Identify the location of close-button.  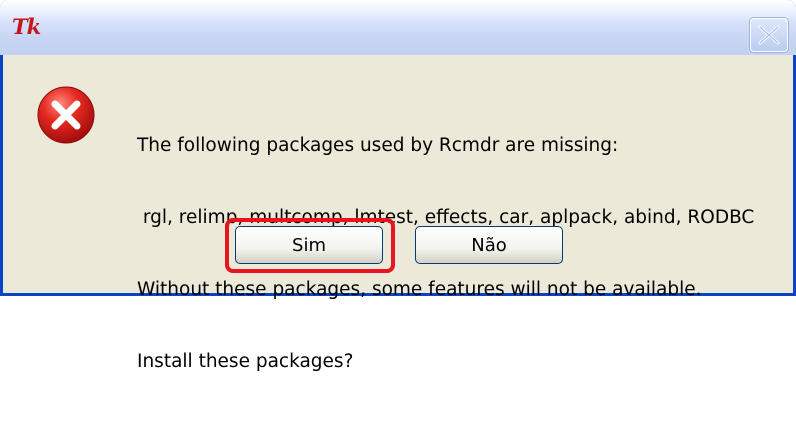
(769, 35).